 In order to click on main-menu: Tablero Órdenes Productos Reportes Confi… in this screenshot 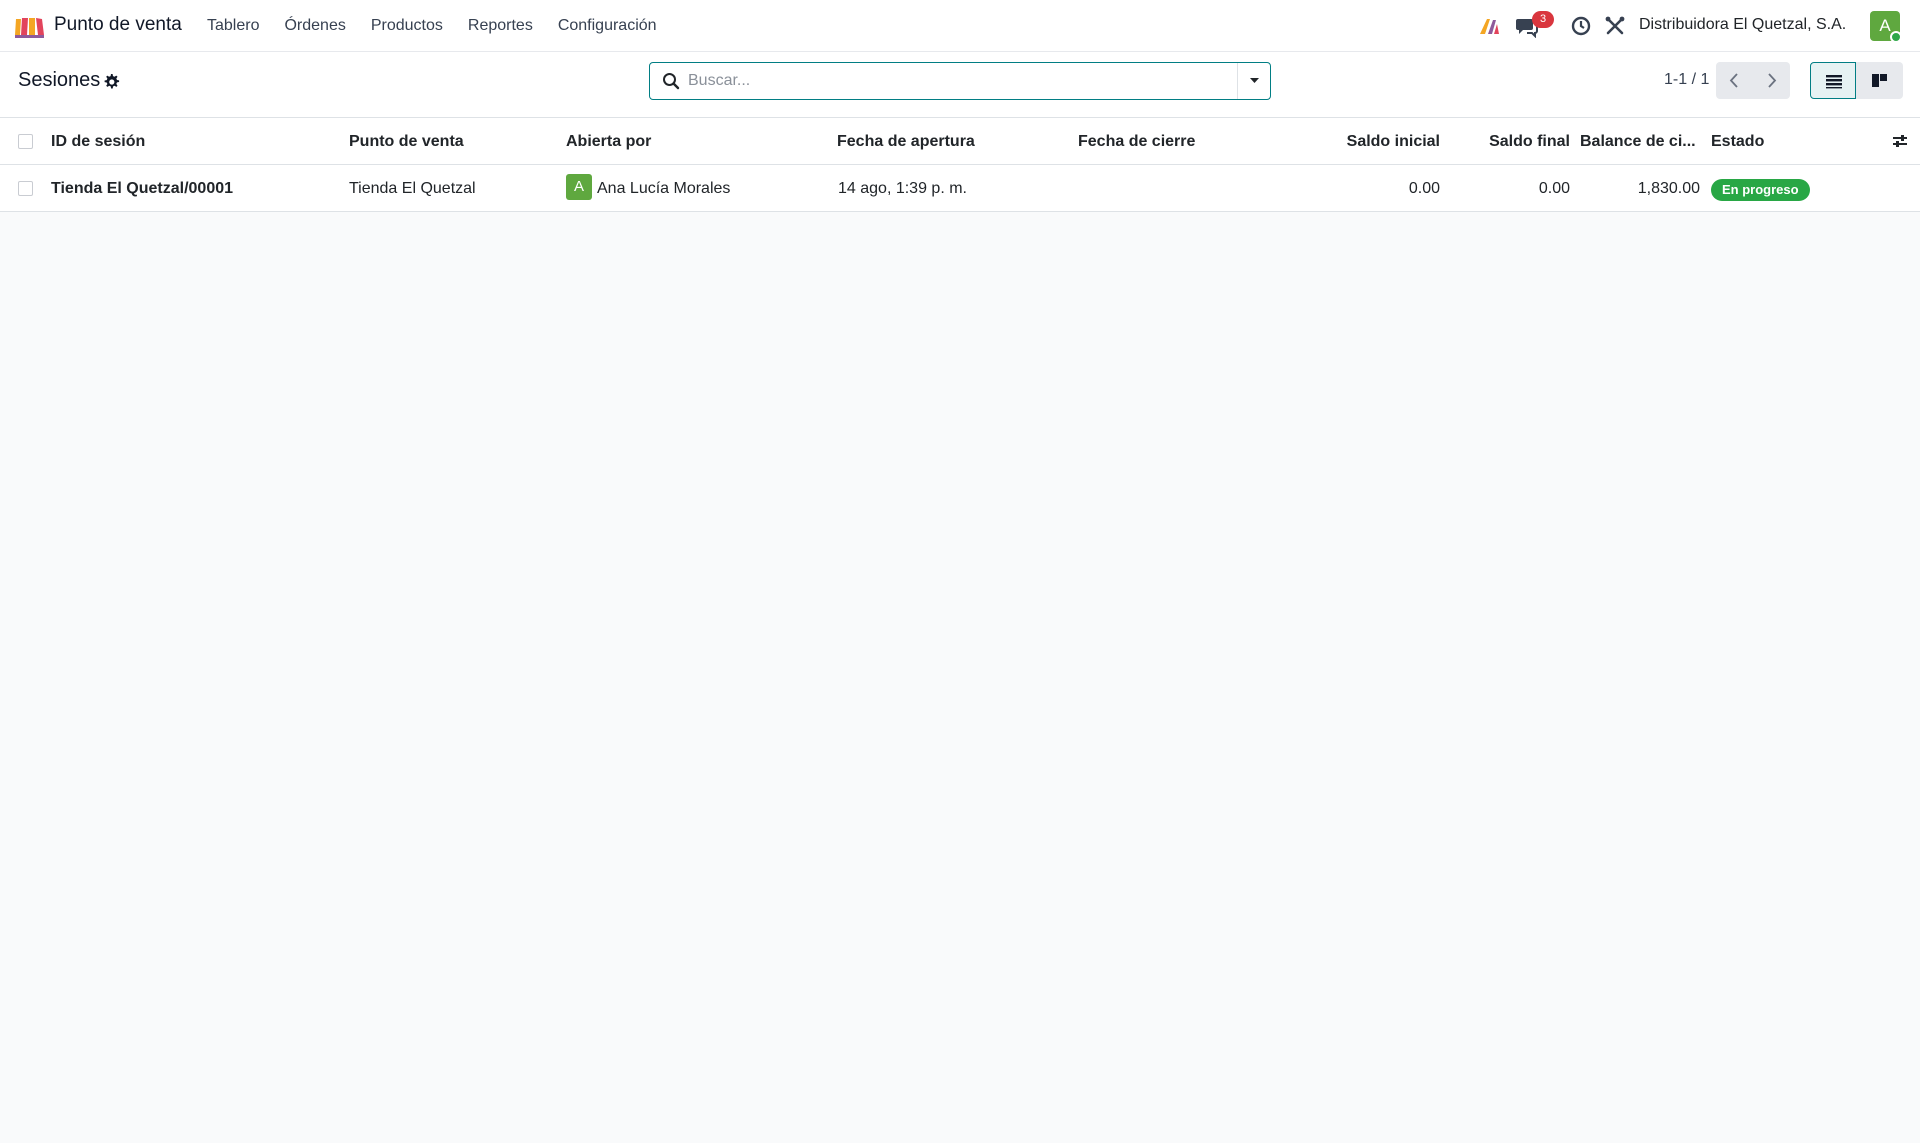, I will do `click(444, 26)`.